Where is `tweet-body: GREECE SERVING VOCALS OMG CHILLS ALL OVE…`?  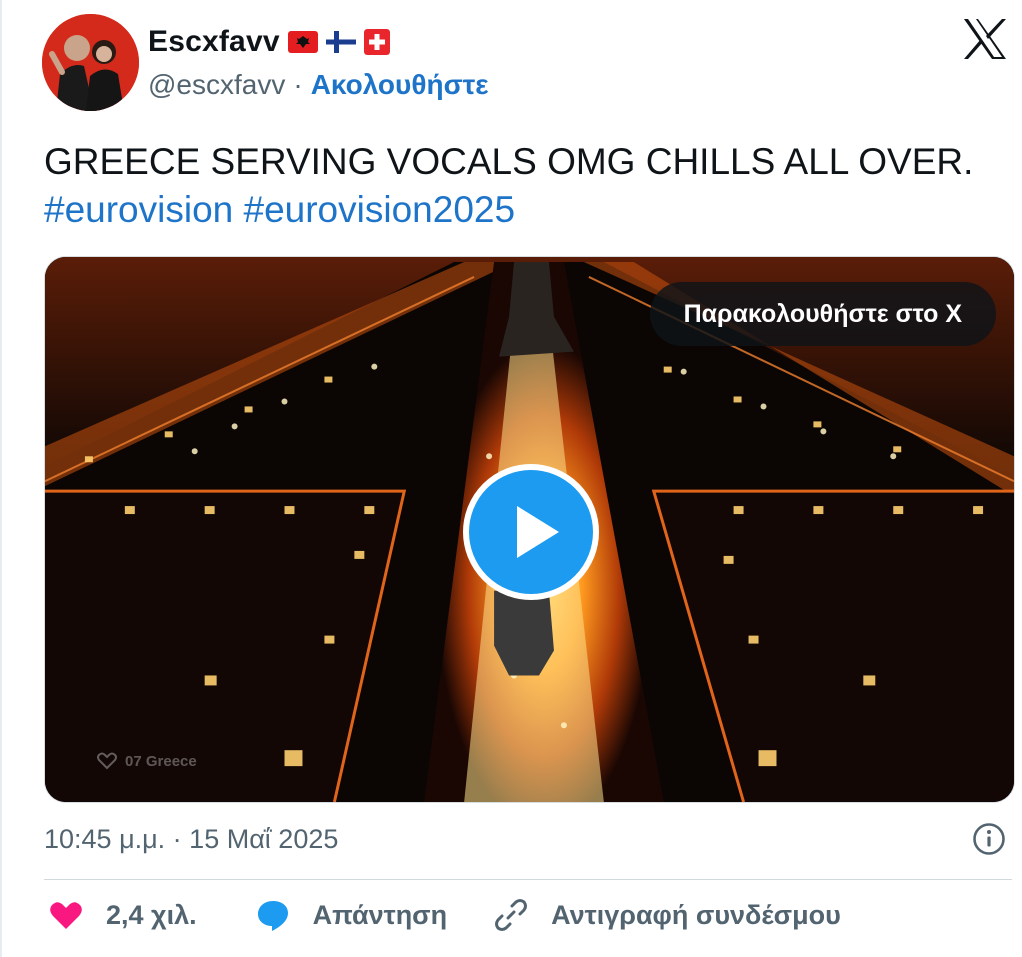 tweet-body: GREECE SERVING VOCALS OMG CHILLS ALL OVE… is located at coordinates (509, 161).